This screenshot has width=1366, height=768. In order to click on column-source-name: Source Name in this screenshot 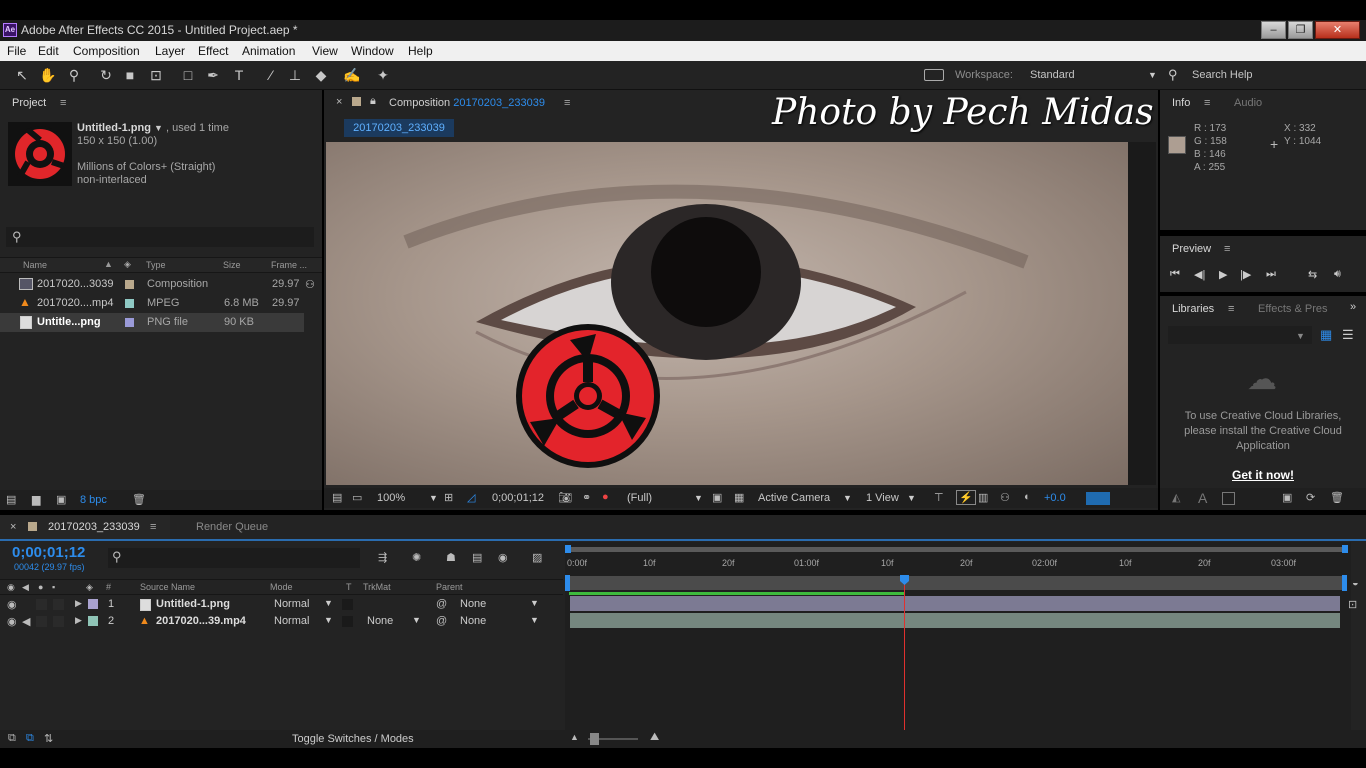, I will do `click(167, 587)`.